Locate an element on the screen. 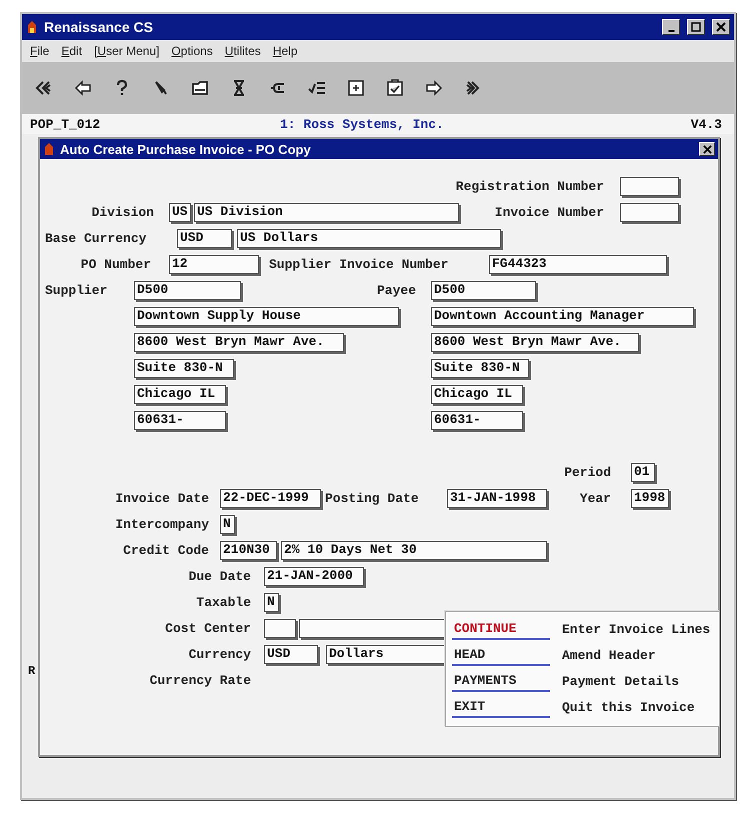 Image resolution: width=752 pixels, height=818 pixels. menu-command: HEAD is located at coordinates (501, 655).